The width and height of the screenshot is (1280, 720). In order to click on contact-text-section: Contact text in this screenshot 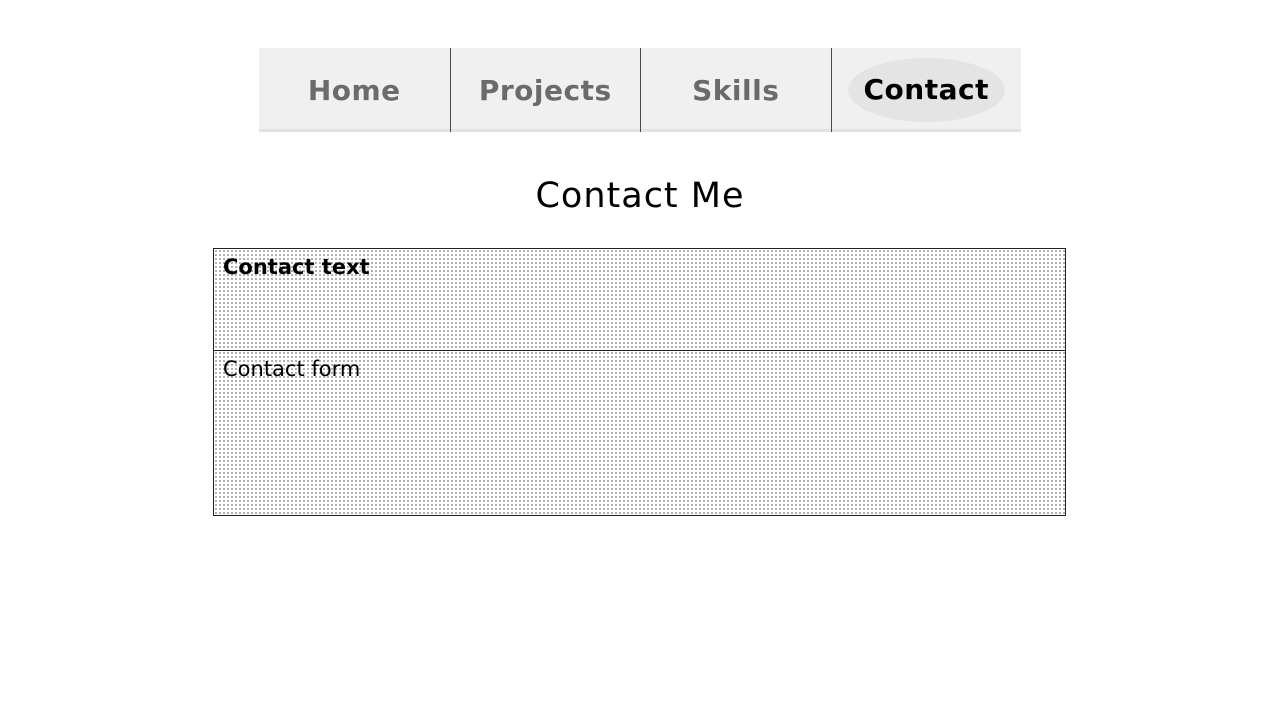, I will do `click(639, 300)`.